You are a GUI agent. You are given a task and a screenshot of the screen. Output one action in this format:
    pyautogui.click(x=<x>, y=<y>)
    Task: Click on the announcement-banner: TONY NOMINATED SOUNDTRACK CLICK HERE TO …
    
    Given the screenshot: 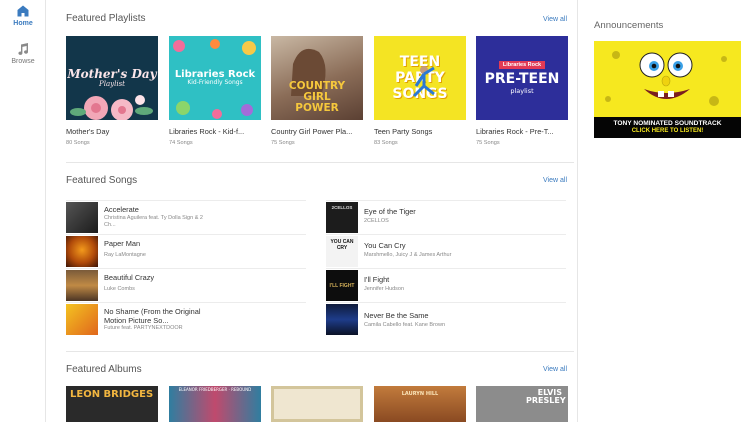 What is the action you would take?
    pyautogui.click(x=667, y=89)
    